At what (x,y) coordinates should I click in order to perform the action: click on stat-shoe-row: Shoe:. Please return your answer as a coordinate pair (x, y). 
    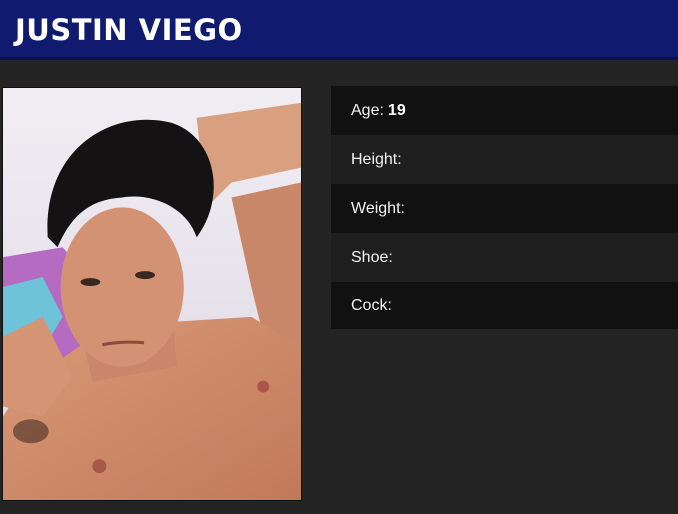
    Looking at the image, I should click on (504, 257).